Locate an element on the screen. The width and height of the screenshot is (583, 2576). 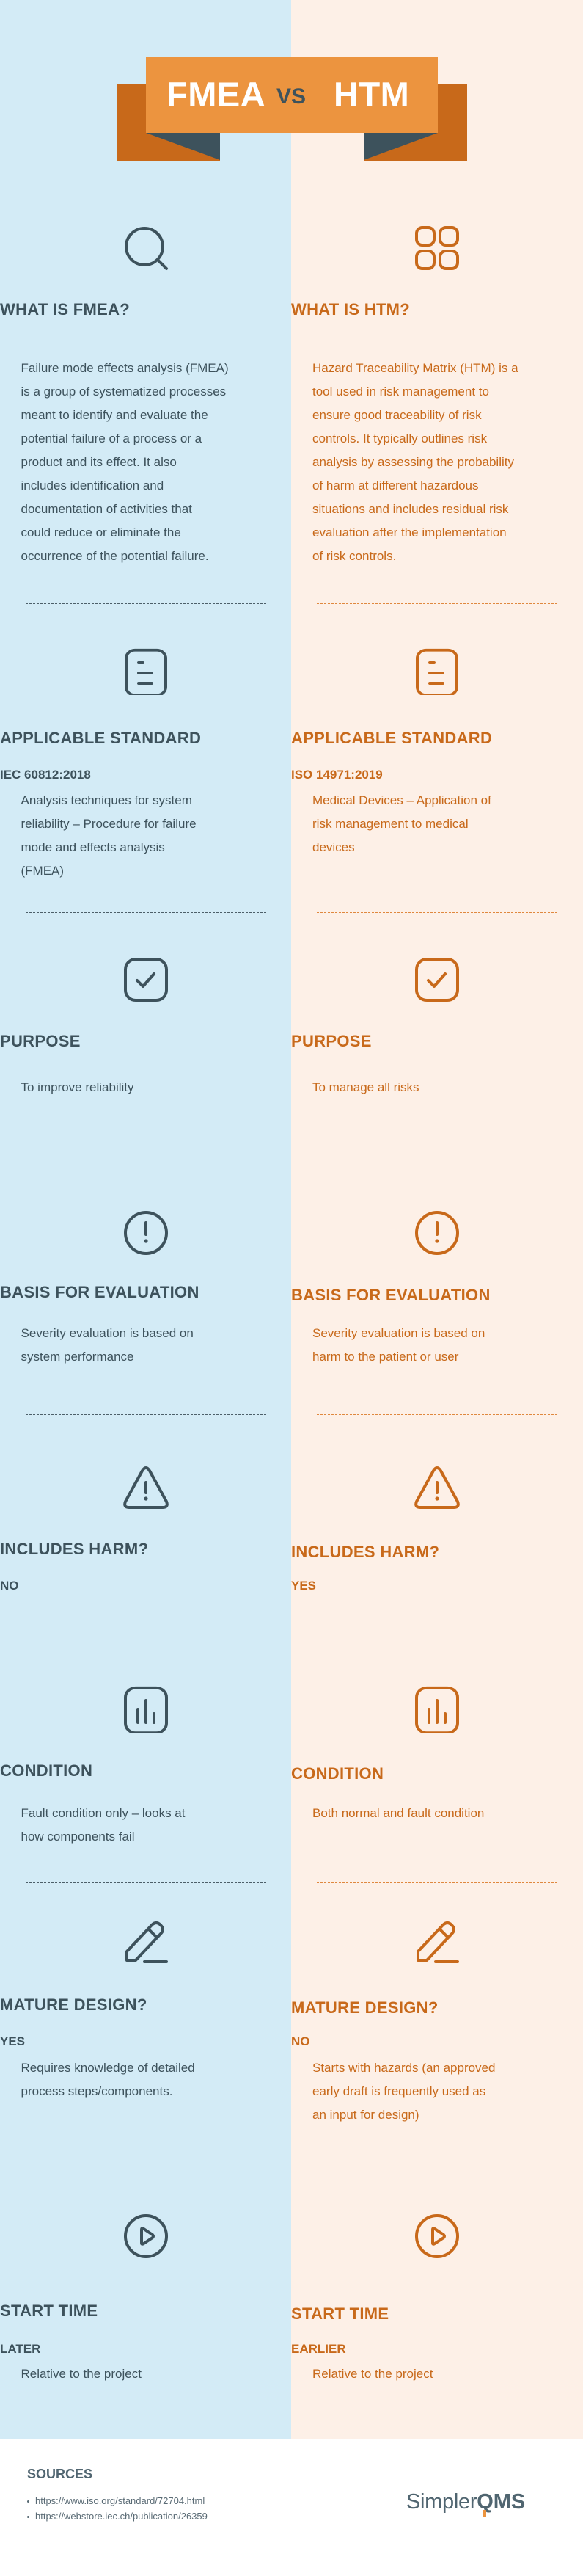
section-answer: IEC 60812:2018 is located at coordinates (45, 775).